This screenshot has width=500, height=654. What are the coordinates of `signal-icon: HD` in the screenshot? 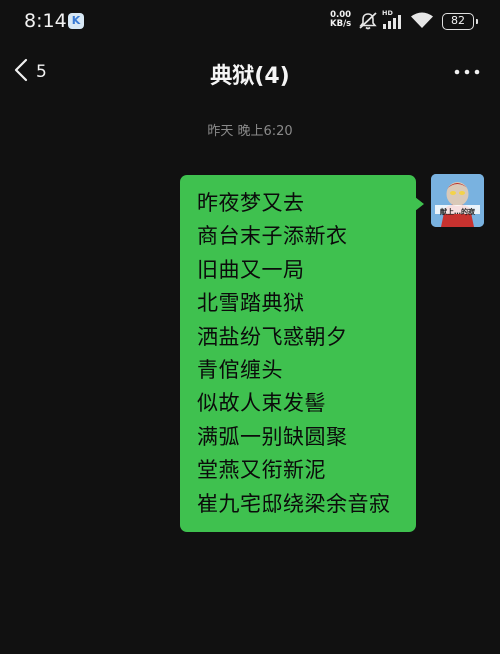 It's located at (394, 22).